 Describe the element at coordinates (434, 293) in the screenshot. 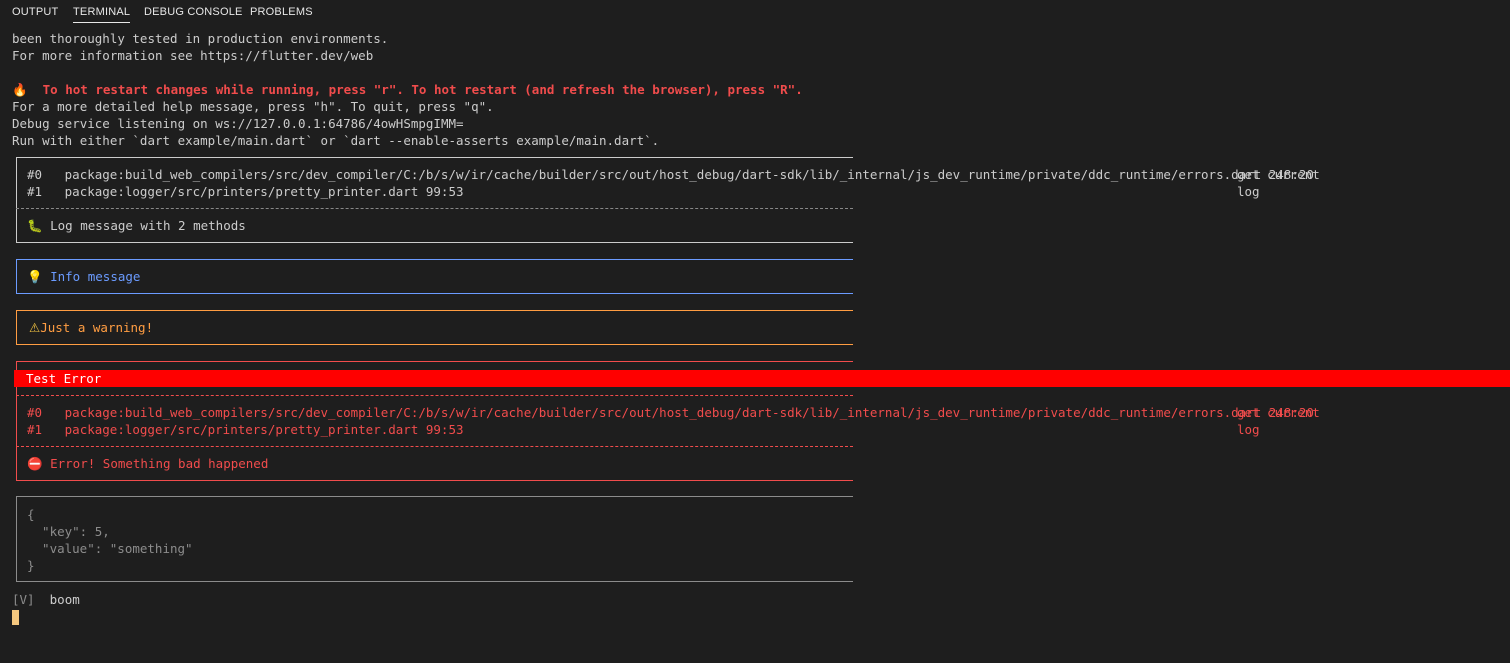

I see `info-bottom-border` at that location.